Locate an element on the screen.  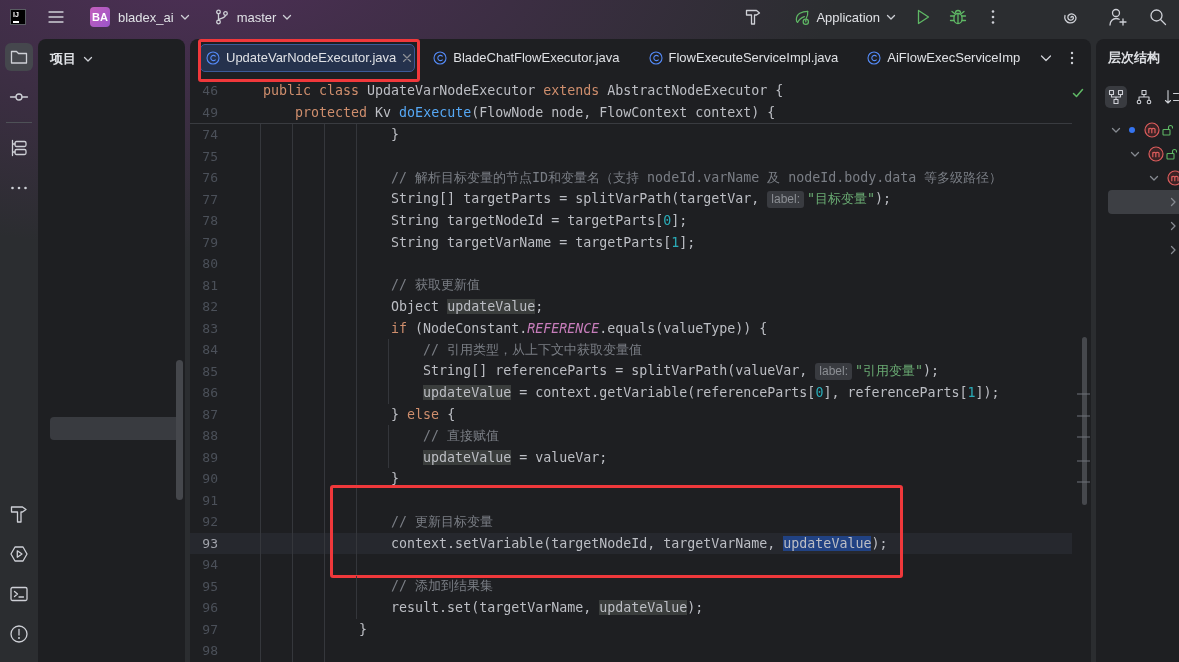
code-line: protected Kv doExecute(FlowNode node, FlowContext context) { is located at coordinates (535, 112).